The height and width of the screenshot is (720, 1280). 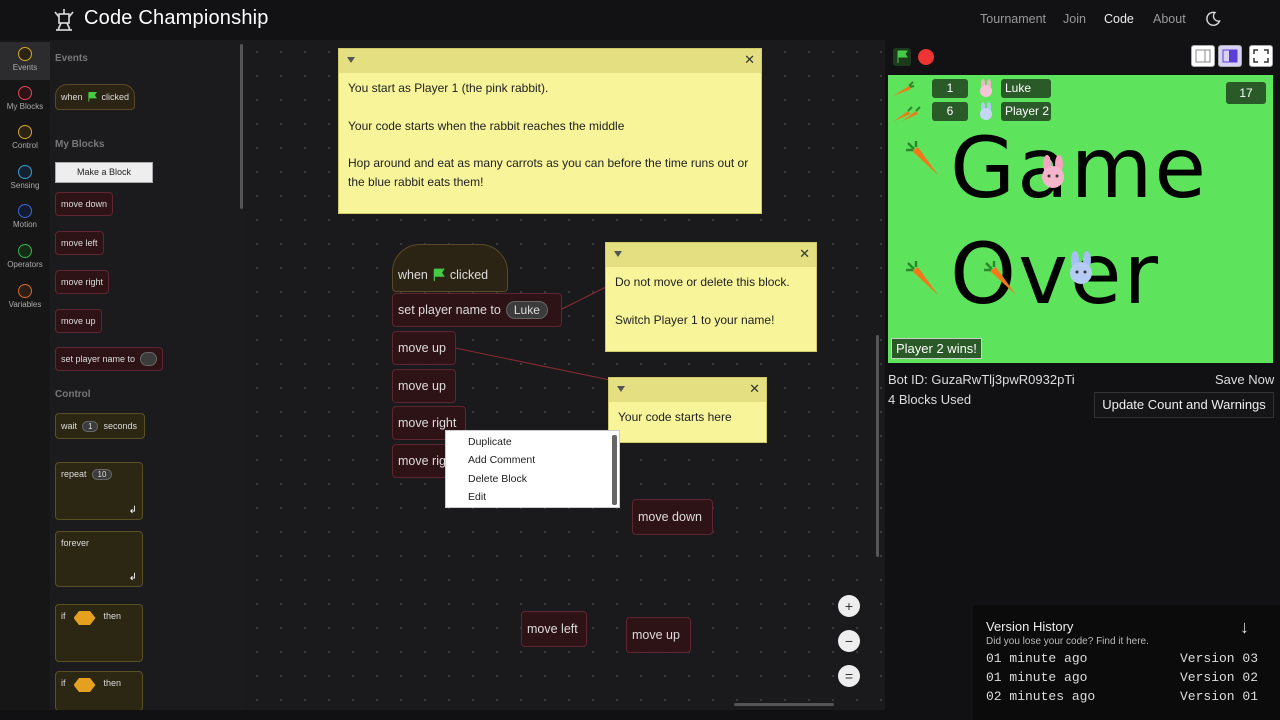 What do you see at coordinates (1080, 219) in the screenshot?
I see `game-stage: 1 6 Luke Player 2 17 Game Over` at bounding box center [1080, 219].